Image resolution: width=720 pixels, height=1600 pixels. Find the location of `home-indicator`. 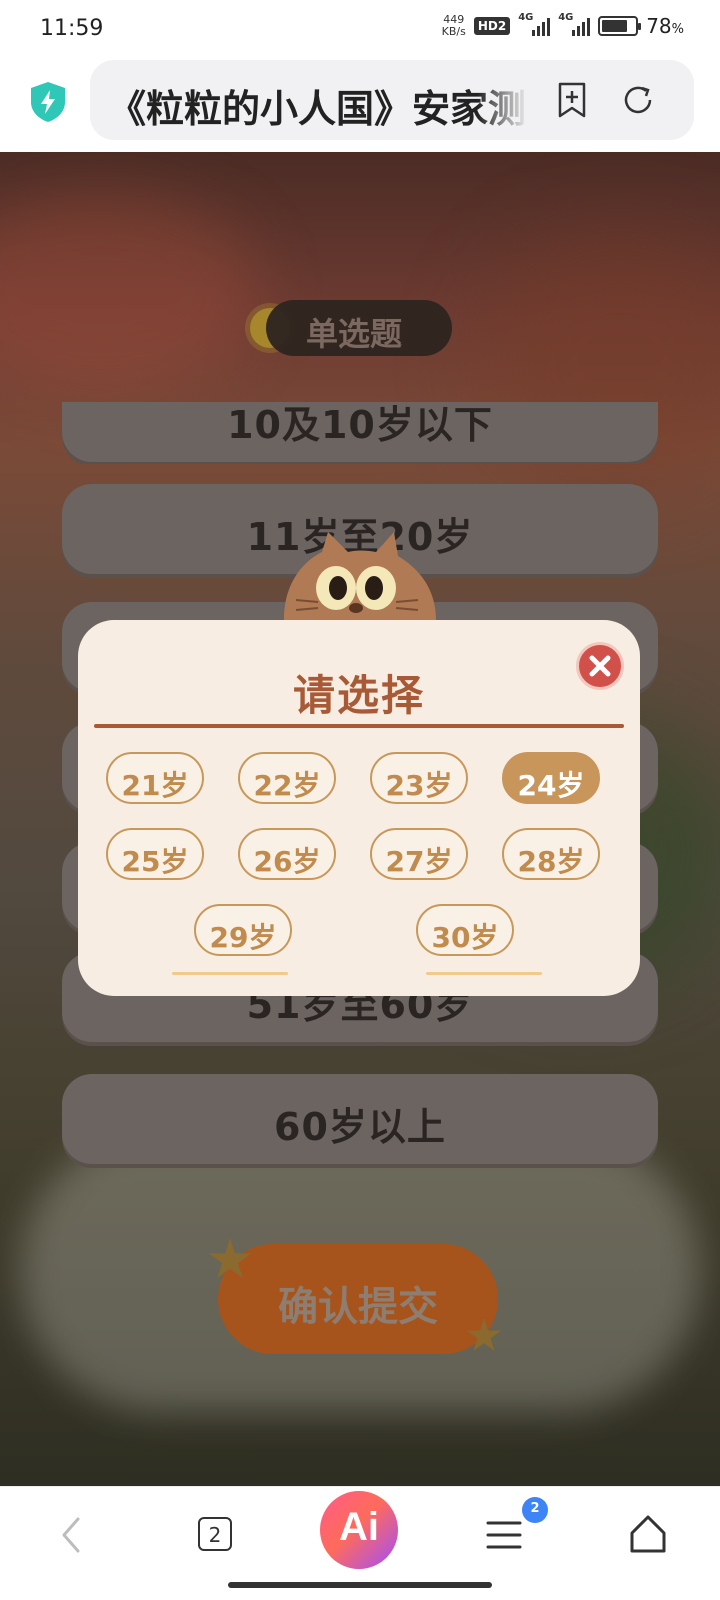

home-indicator is located at coordinates (360, 1585).